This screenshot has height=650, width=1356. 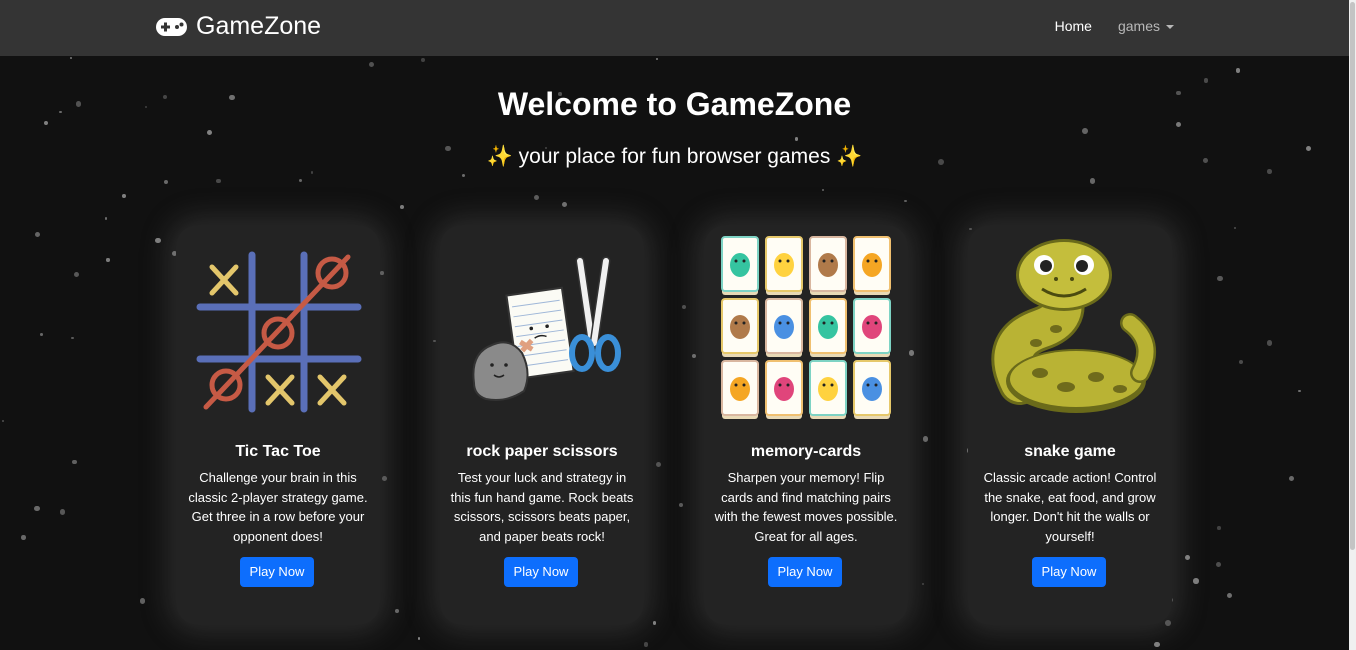 I want to click on nav-games-label: games, so click(x=1138, y=26).